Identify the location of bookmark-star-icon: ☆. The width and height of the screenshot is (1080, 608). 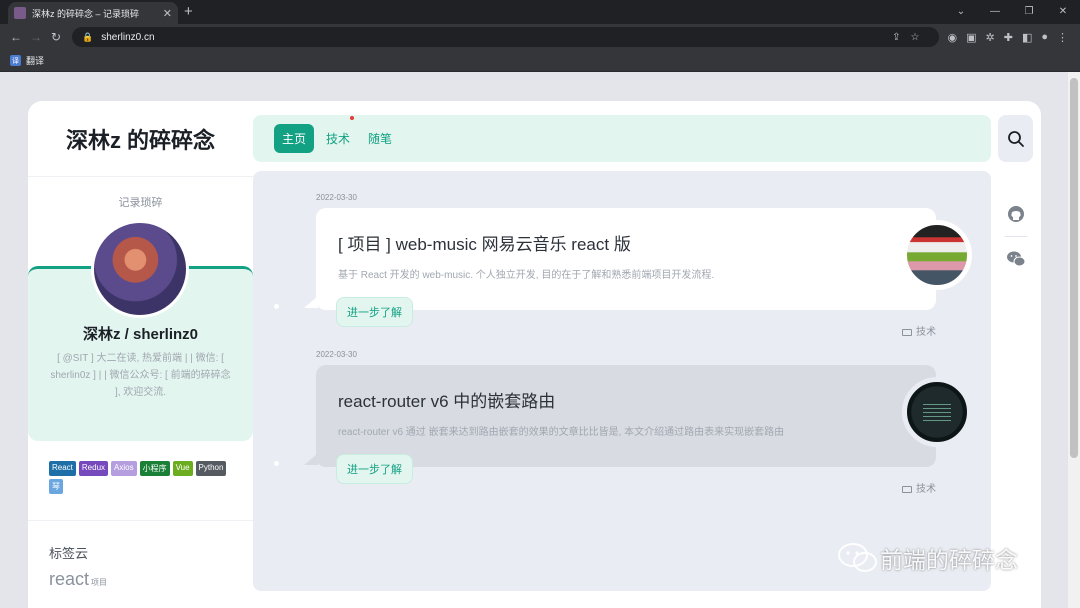
(920, 37).